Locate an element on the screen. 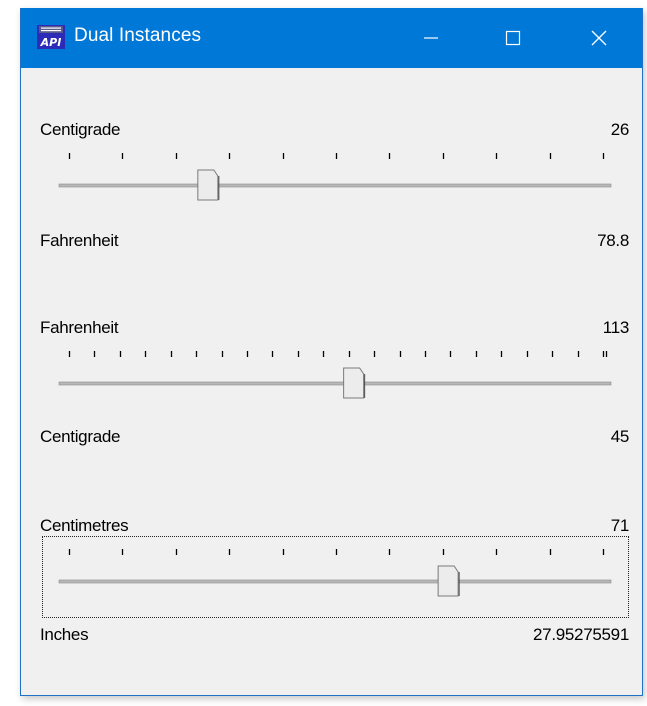 The width and height of the screenshot is (647, 706). minimize-button is located at coordinates (431, 38).